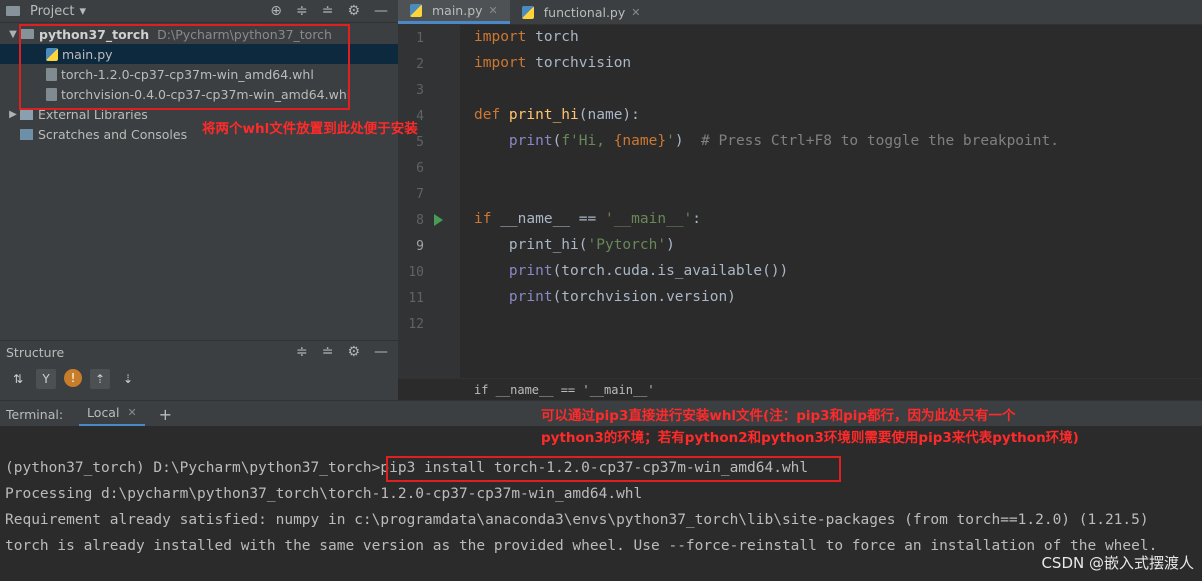 The height and width of the screenshot is (581, 1202). I want to click on tab-main-py: main.py ✕, so click(454, 12).